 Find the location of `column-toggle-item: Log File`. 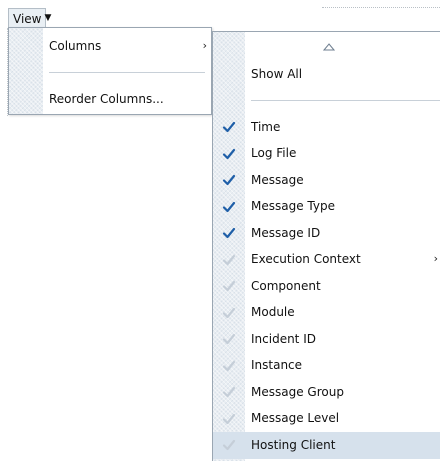

column-toggle-item: Log File is located at coordinates (326, 154).